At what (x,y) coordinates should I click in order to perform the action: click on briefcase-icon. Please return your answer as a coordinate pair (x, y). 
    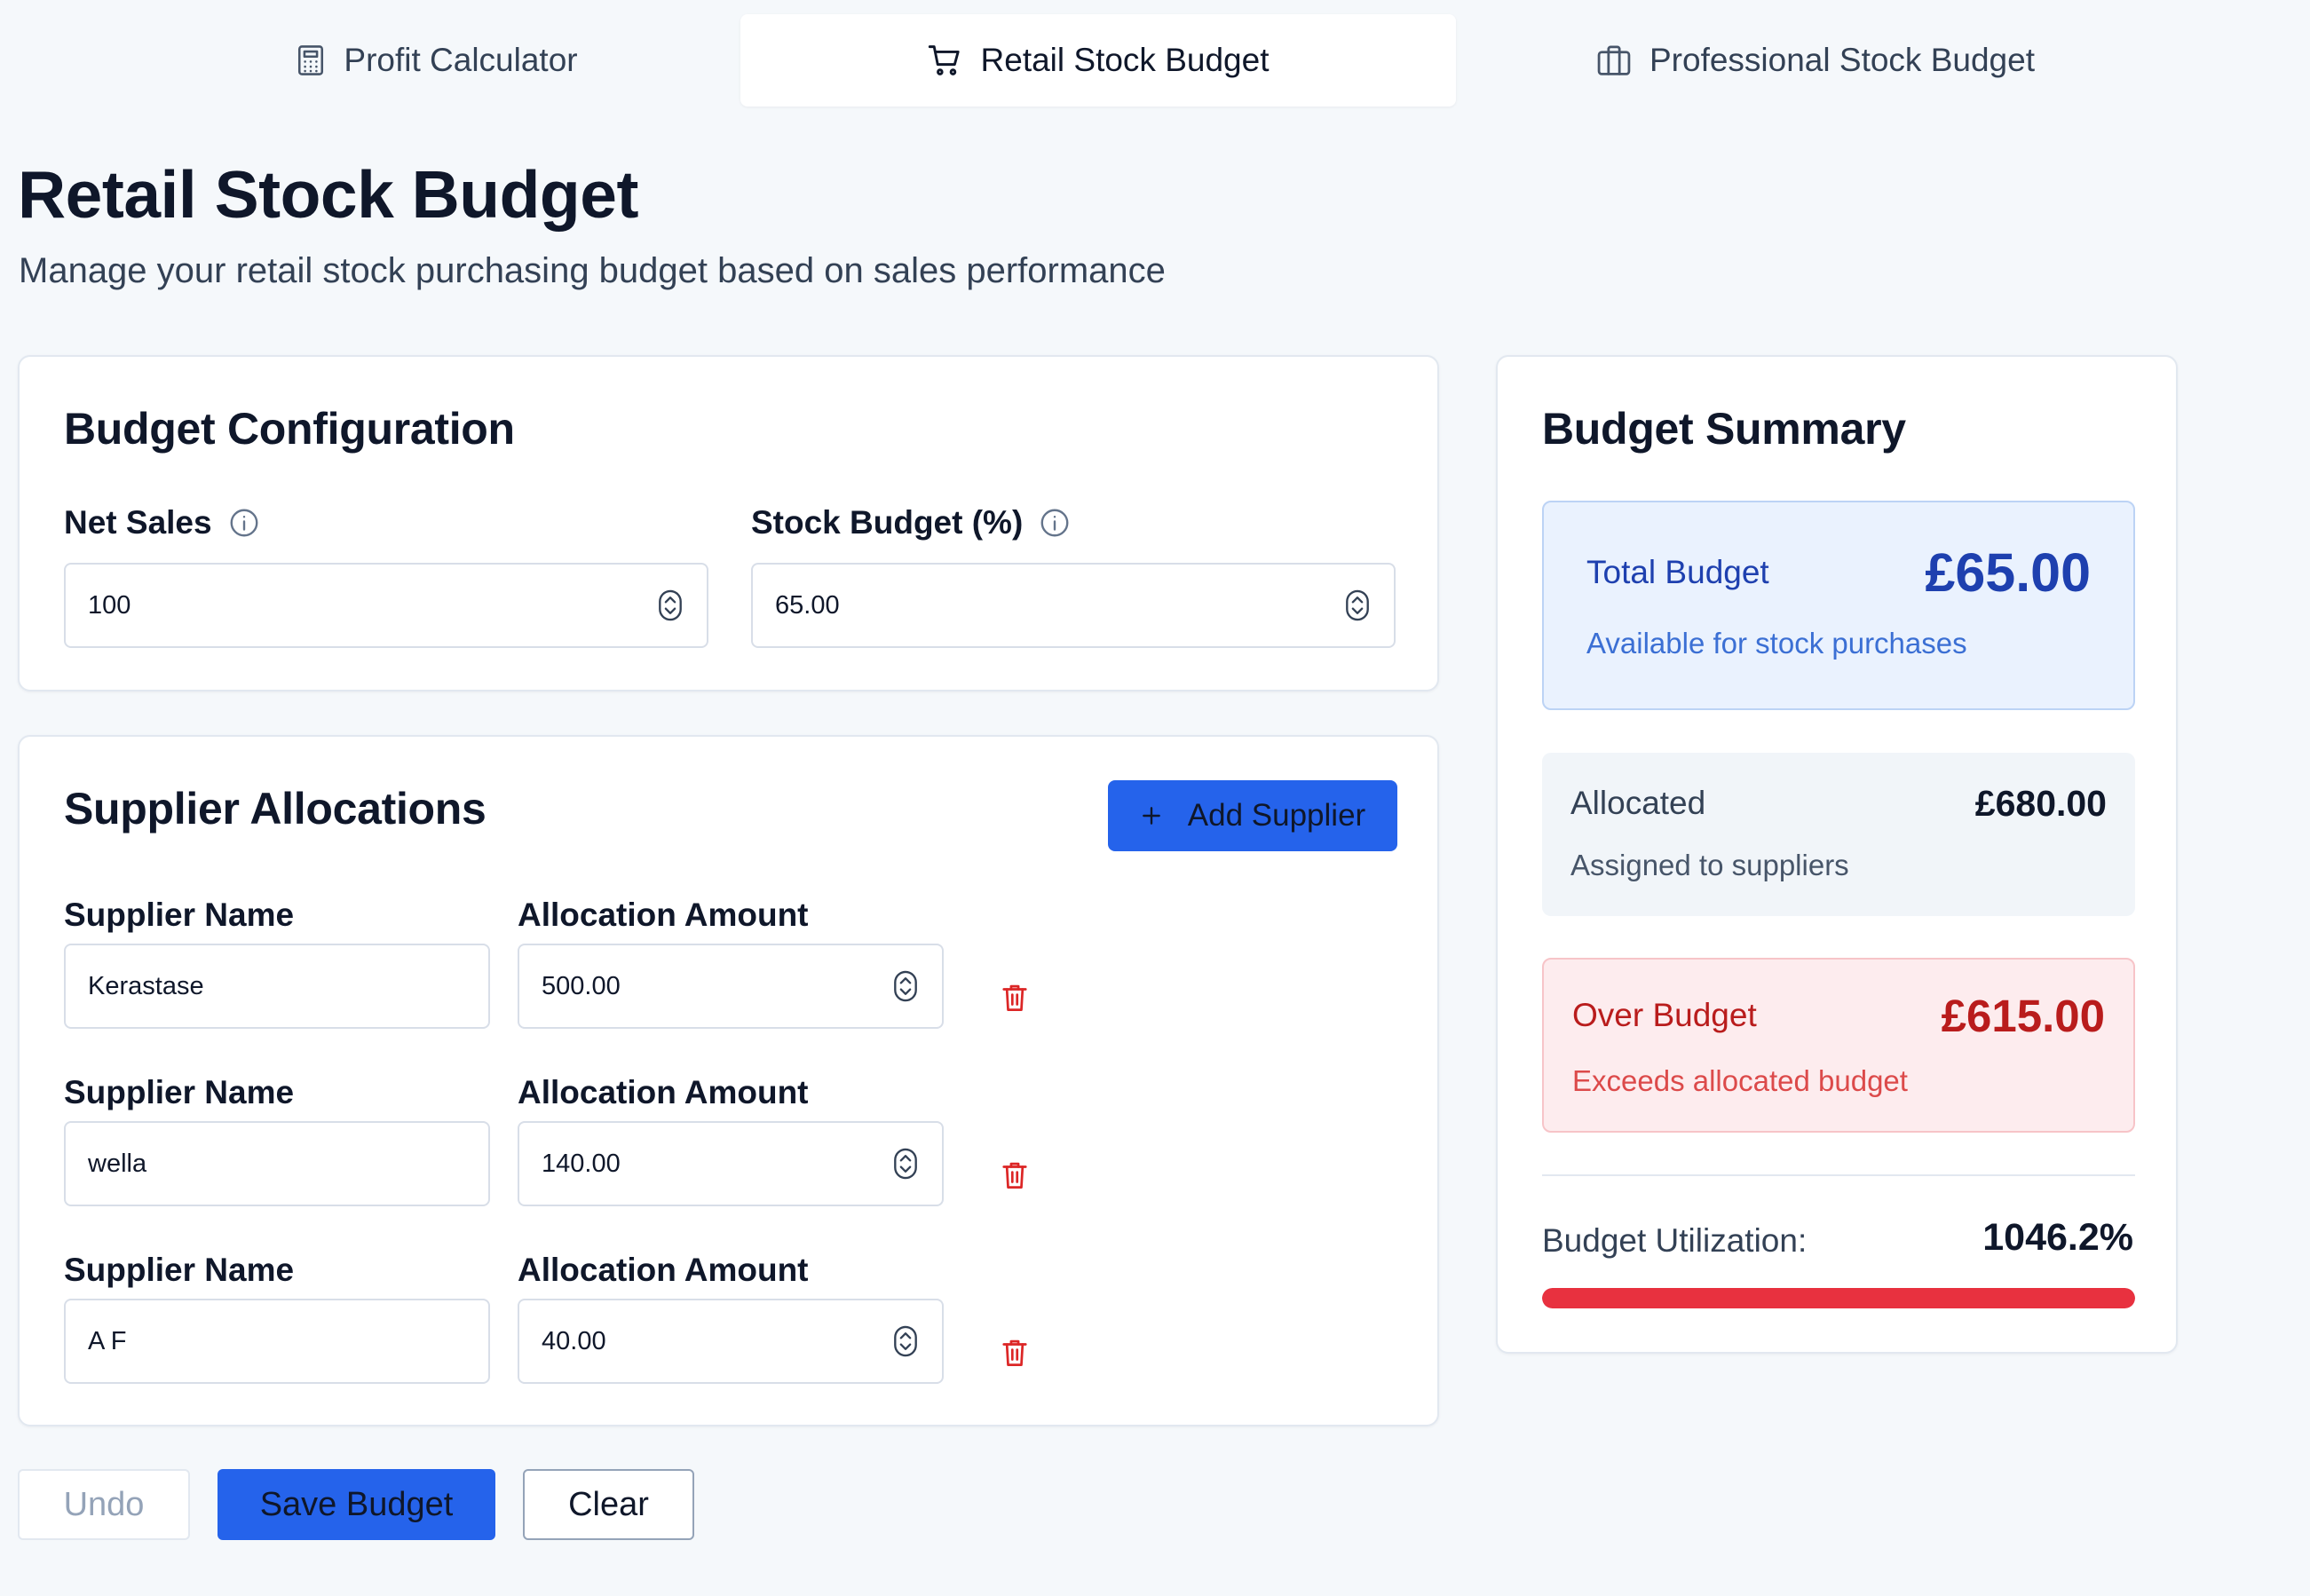
    Looking at the image, I should click on (1614, 60).